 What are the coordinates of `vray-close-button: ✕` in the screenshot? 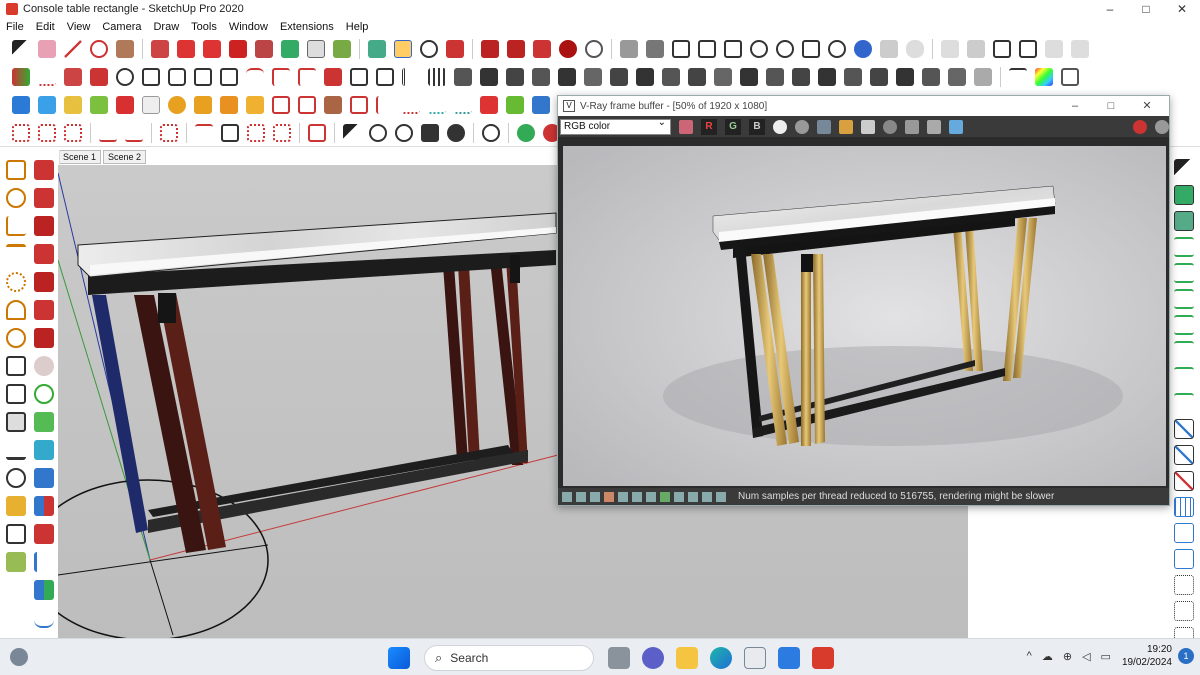 It's located at (1147, 106).